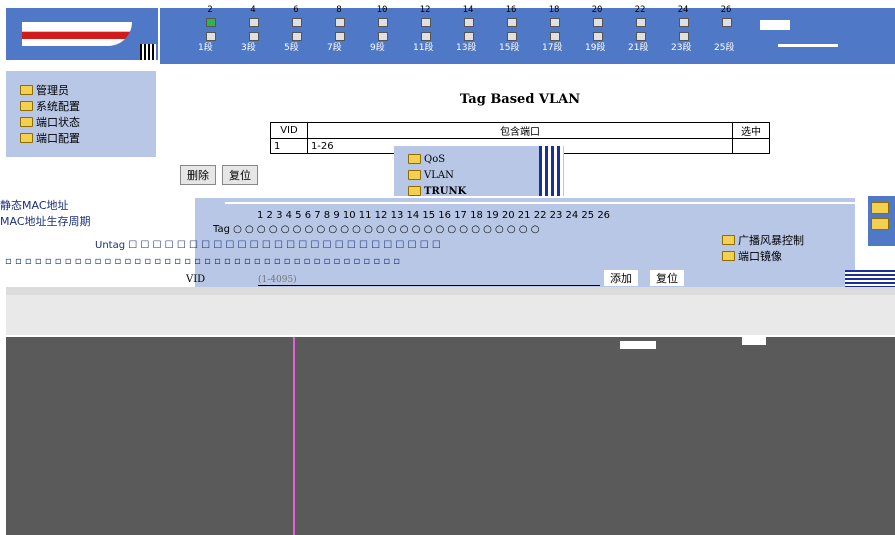 This screenshot has width=895, height=535. I want to click on nav-item-port-status: 端口状态, so click(50, 122).